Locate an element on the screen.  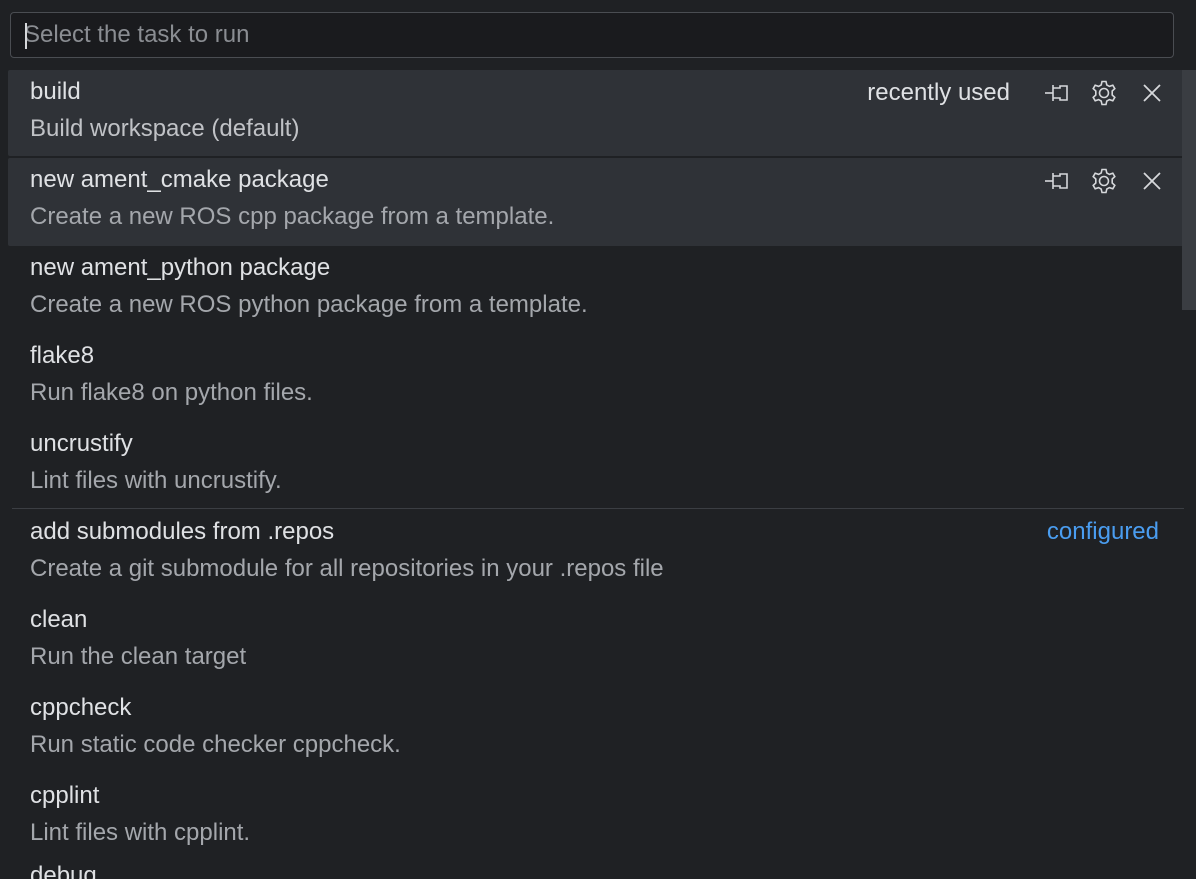
task-label: new ament_cmake package is located at coordinates (179, 179).